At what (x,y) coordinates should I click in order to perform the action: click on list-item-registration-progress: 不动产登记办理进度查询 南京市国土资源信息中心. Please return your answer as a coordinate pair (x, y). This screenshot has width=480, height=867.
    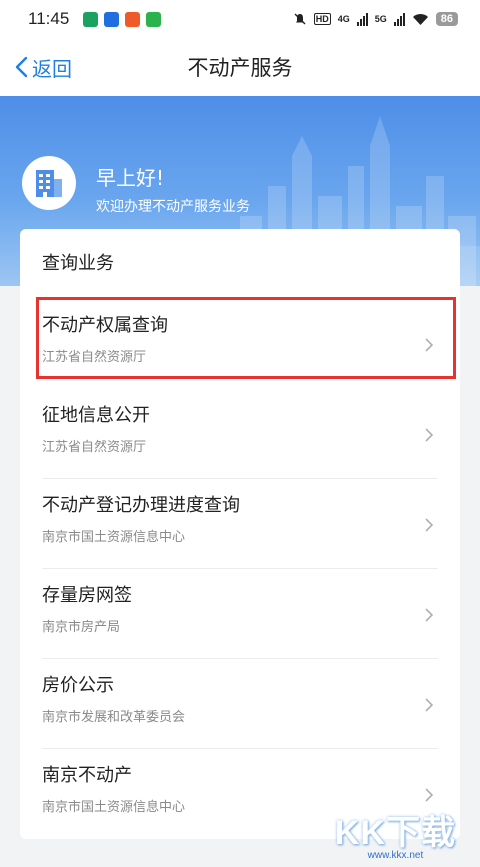
    Looking at the image, I should click on (240, 524).